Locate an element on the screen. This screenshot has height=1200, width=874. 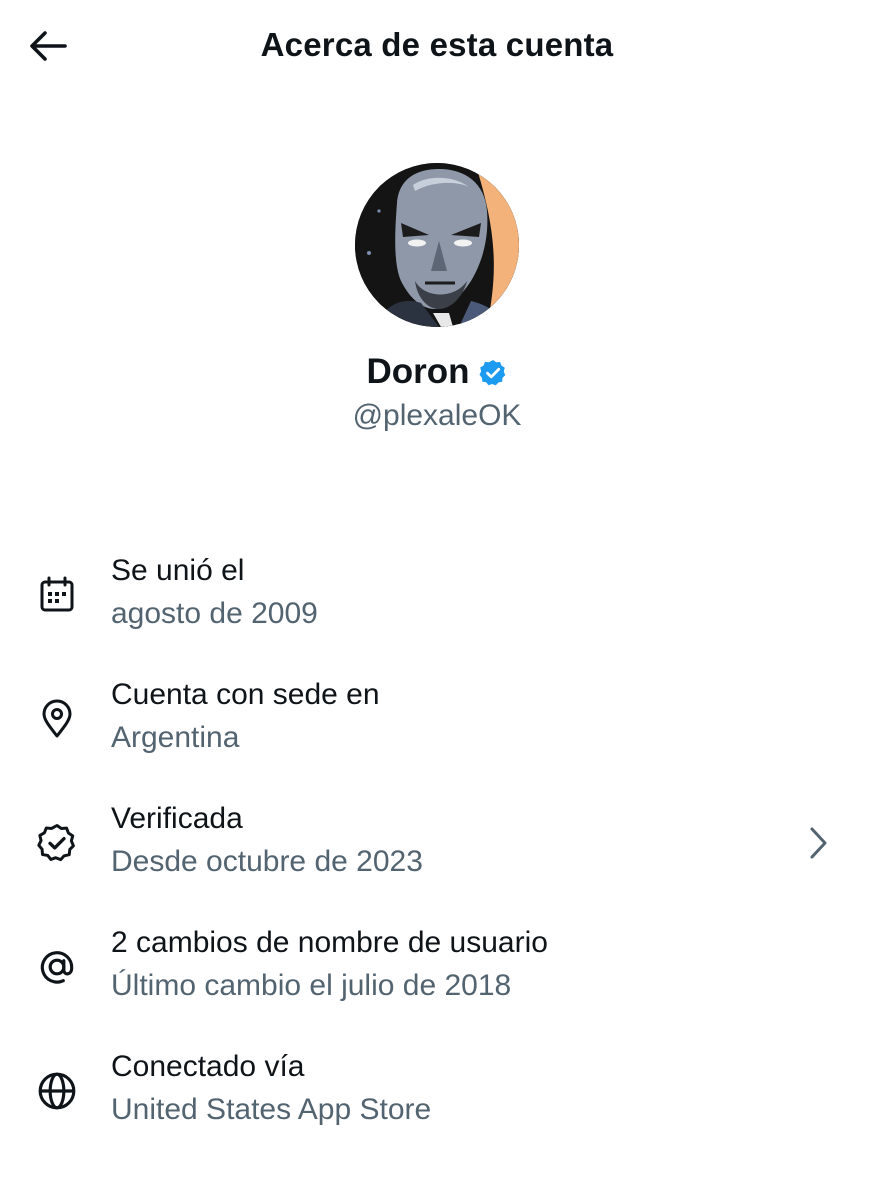
page-title: Acerca de esta cuenta is located at coordinates (437, 44).